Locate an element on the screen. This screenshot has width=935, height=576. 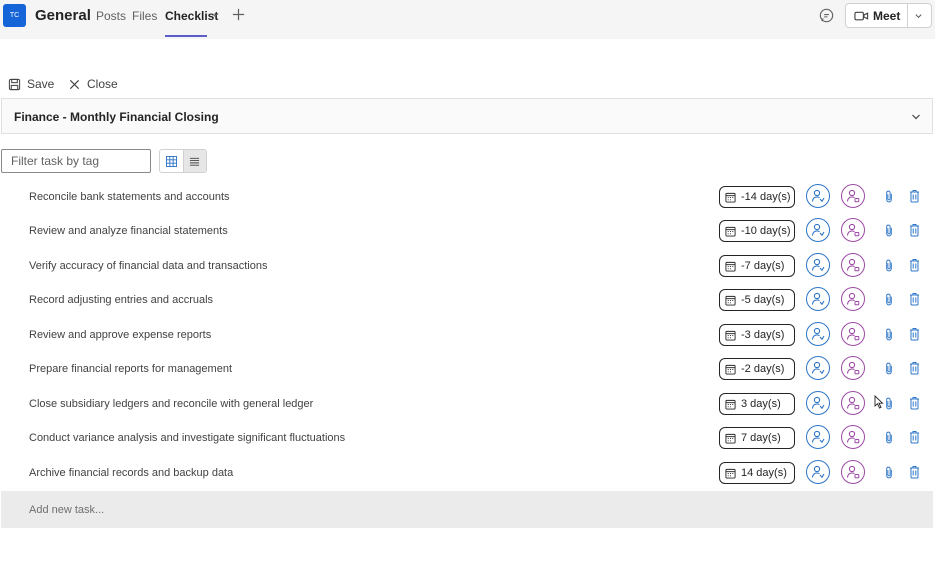
close-button: Close is located at coordinates (93, 84).